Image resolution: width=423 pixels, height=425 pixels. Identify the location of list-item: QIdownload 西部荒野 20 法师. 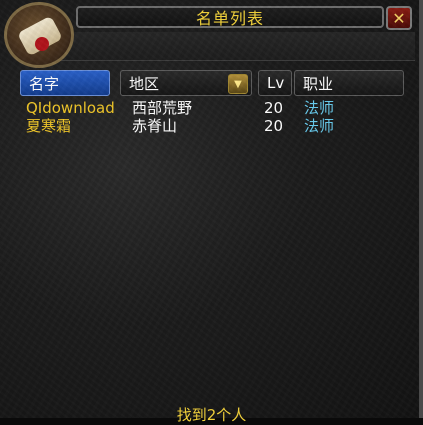
(216, 108).